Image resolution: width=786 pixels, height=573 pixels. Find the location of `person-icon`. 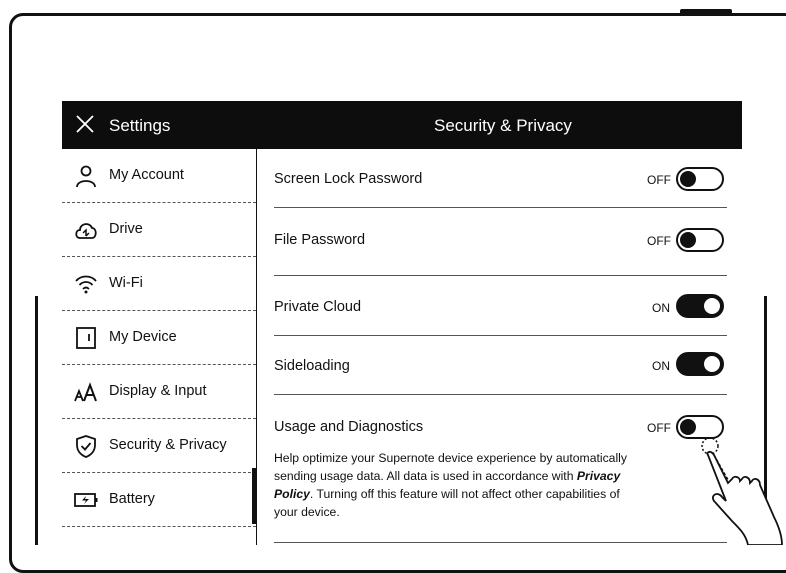

person-icon is located at coordinates (86, 176).